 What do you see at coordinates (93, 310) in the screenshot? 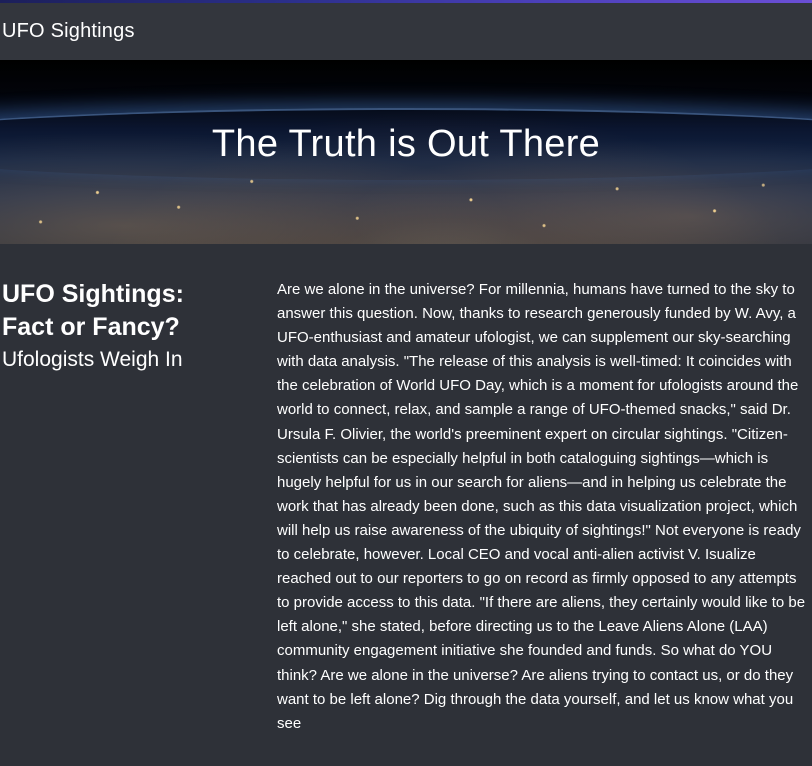
I see `article-headline: UFO Sightings: Fact or Fancy?` at bounding box center [93, 310].